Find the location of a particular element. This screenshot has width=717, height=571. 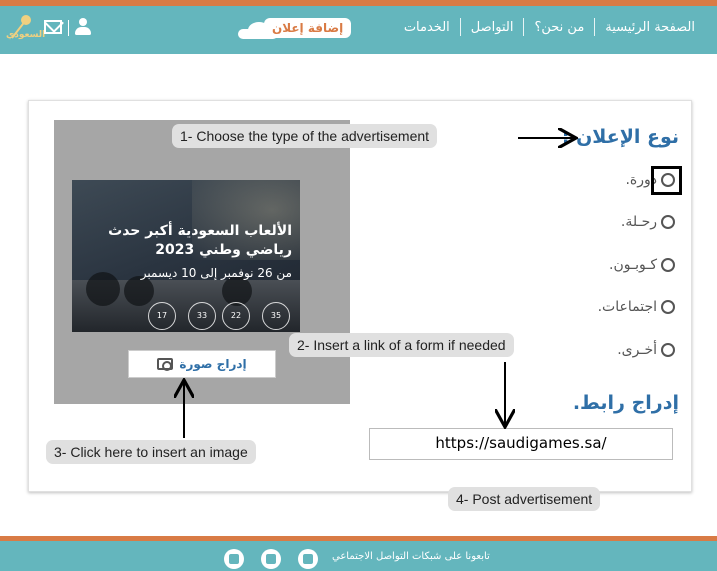

radio-option-other: أخـرى. is located at coordinates (646, 350).